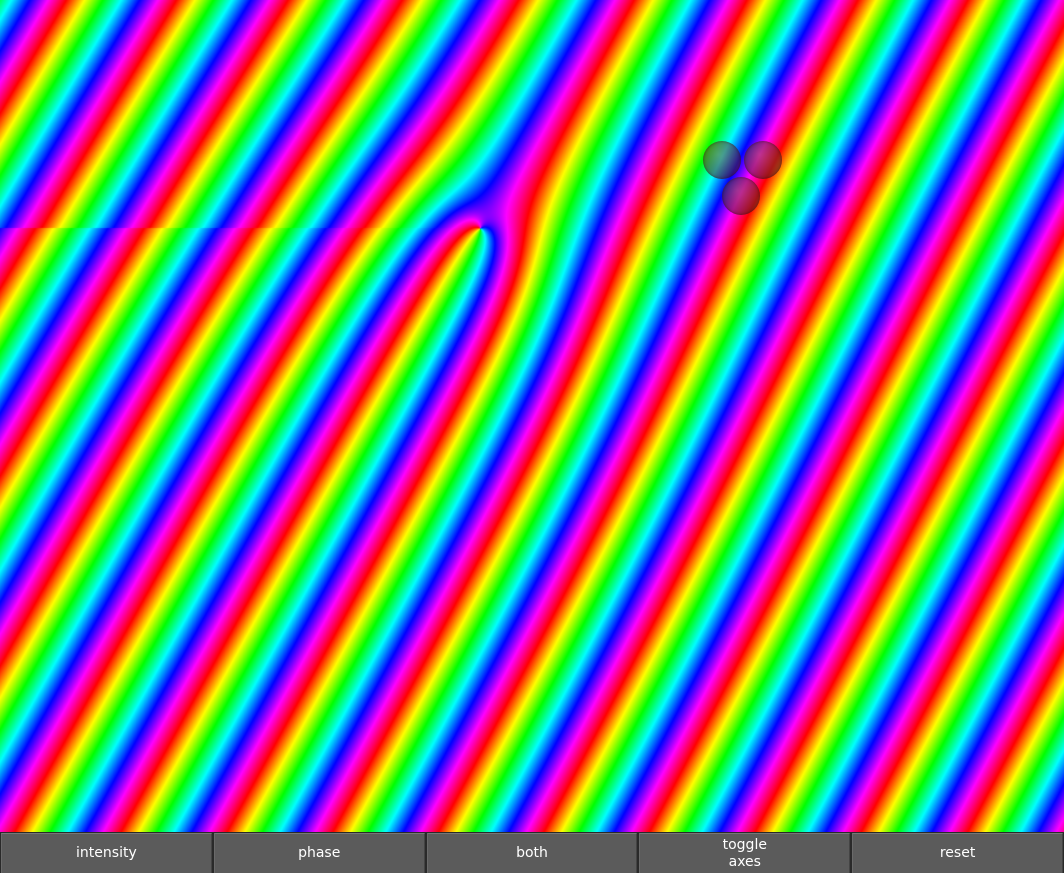 The height and width of the screenshot is (873, 1064). I want to click on phase-button: phase, so click(319, 853).